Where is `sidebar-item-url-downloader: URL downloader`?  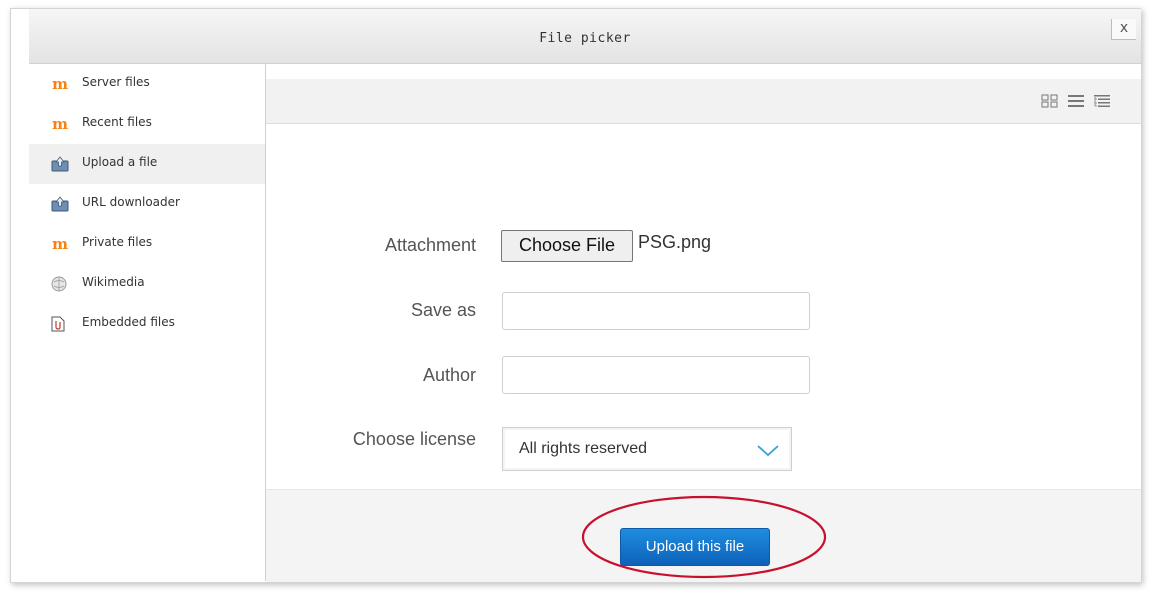
sidebar-item-url-downloader: URL downloader is located at coordinates (147, 204).